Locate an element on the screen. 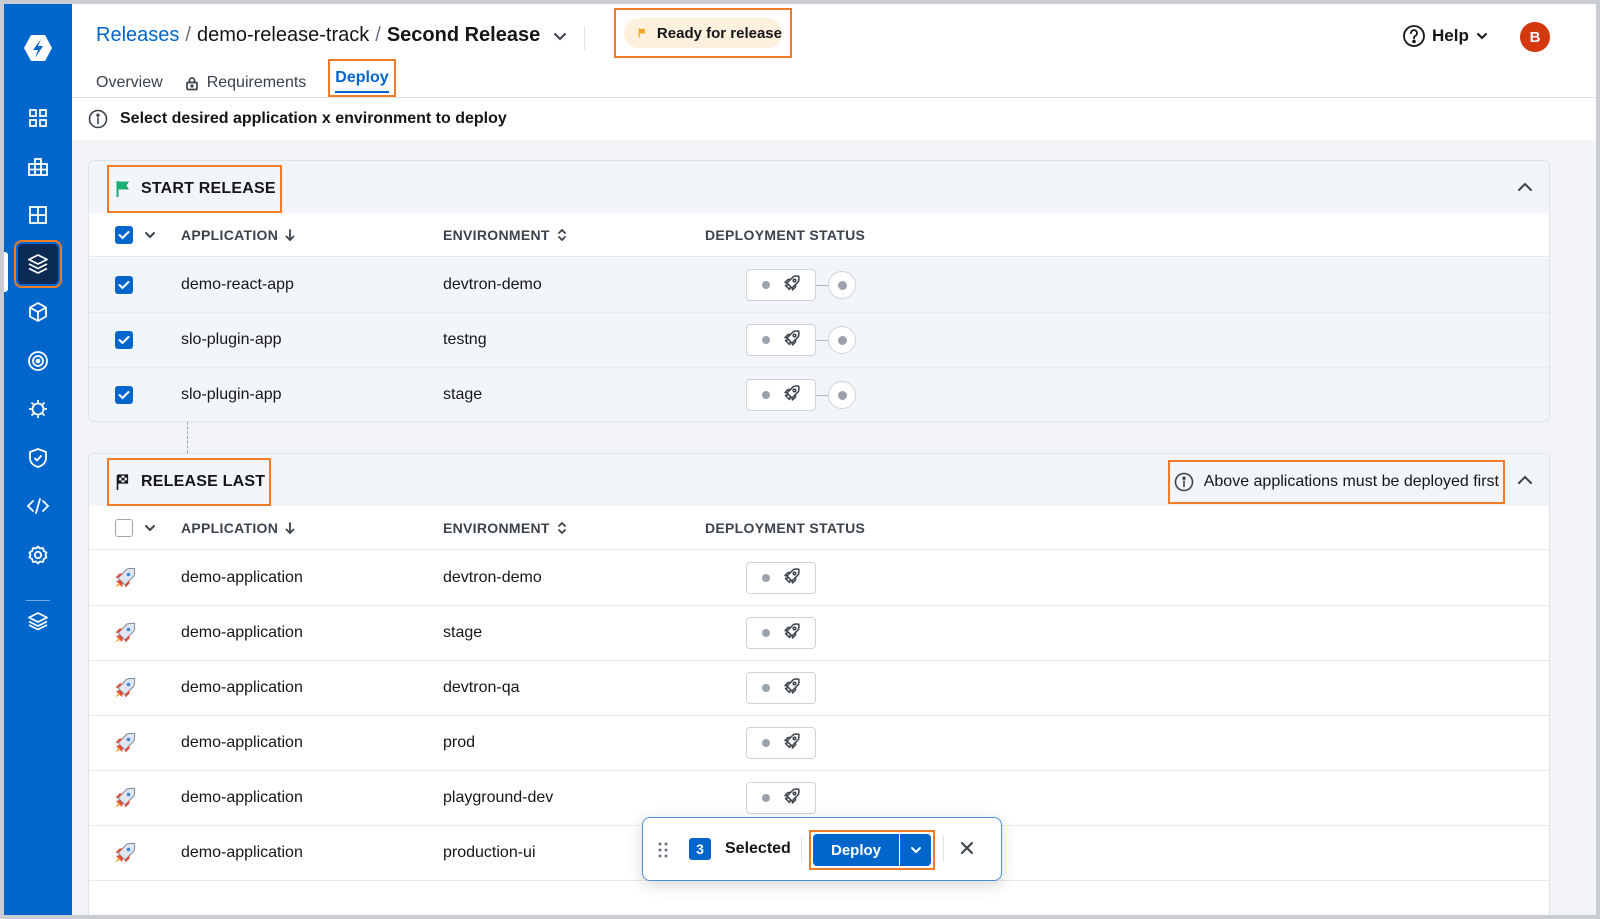  sidebar is located at coordinates (38, 459).